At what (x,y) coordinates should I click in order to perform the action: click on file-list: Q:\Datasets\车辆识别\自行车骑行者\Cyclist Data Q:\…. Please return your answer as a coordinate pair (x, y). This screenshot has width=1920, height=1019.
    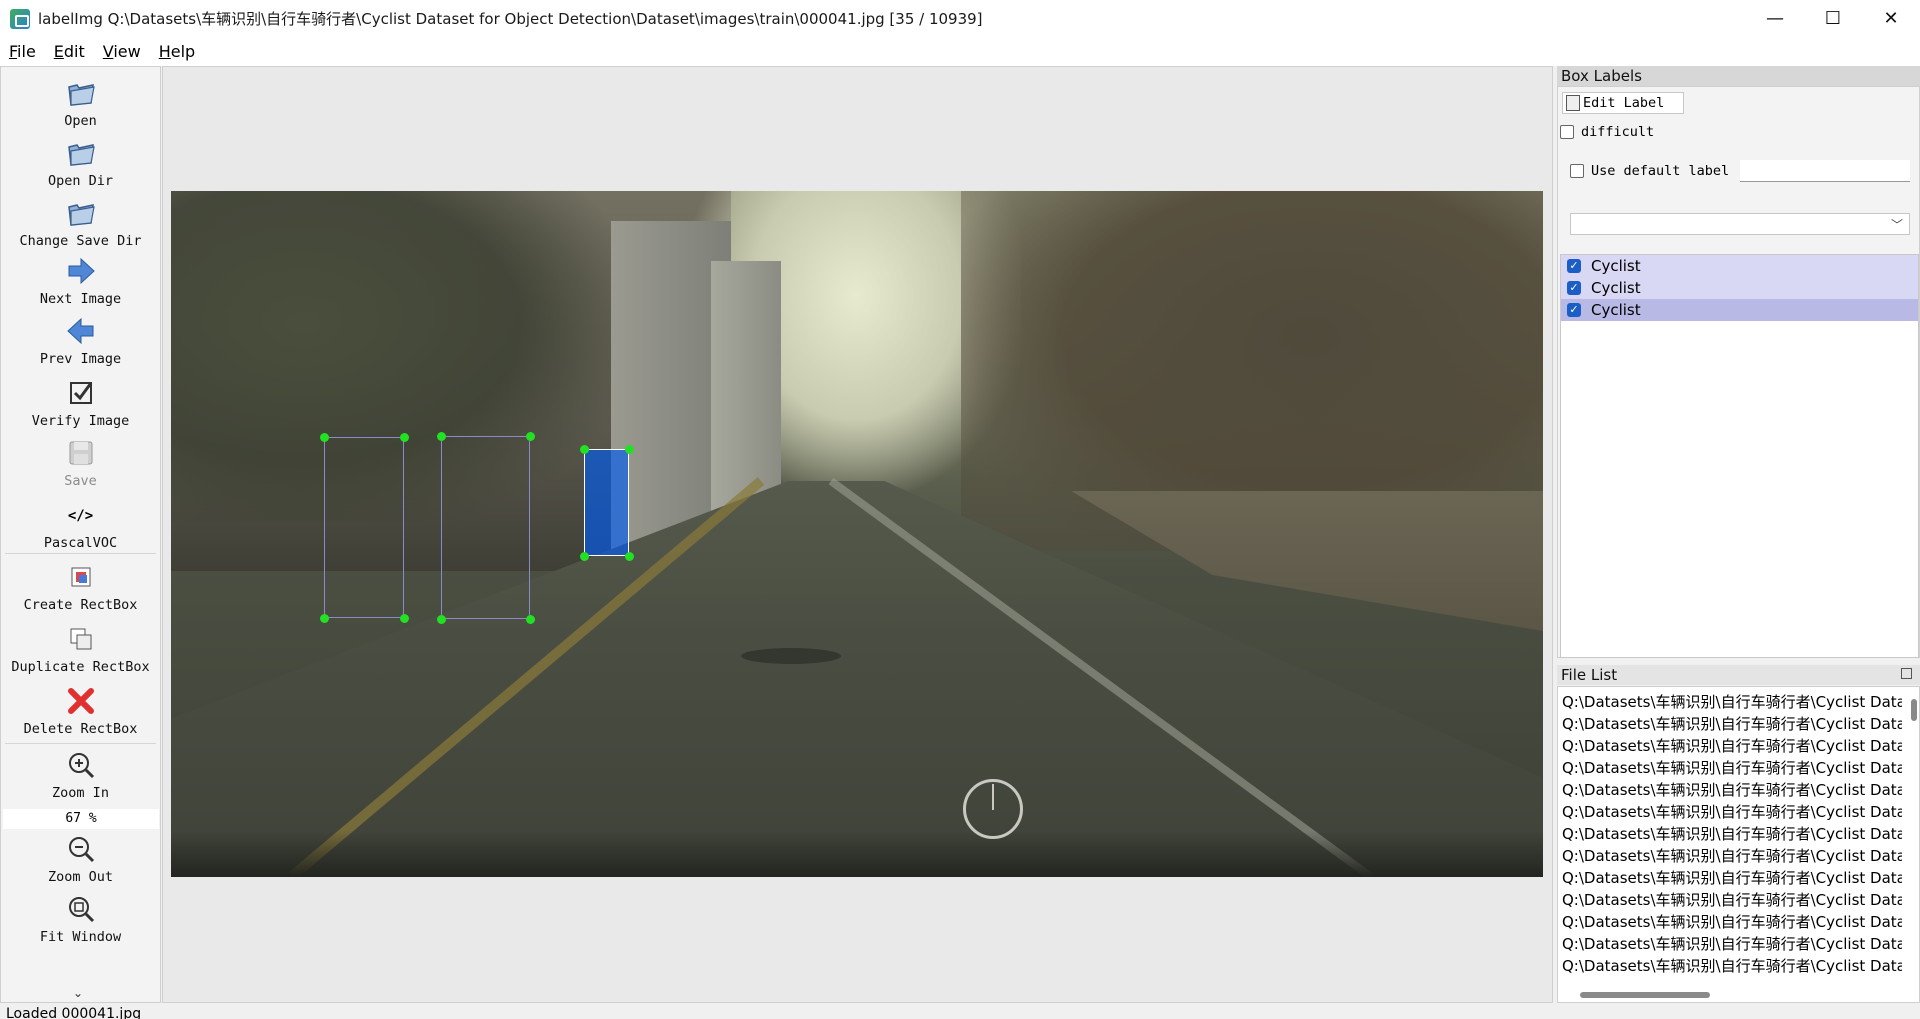
    Looking at the image, I should click on (1738, 844).